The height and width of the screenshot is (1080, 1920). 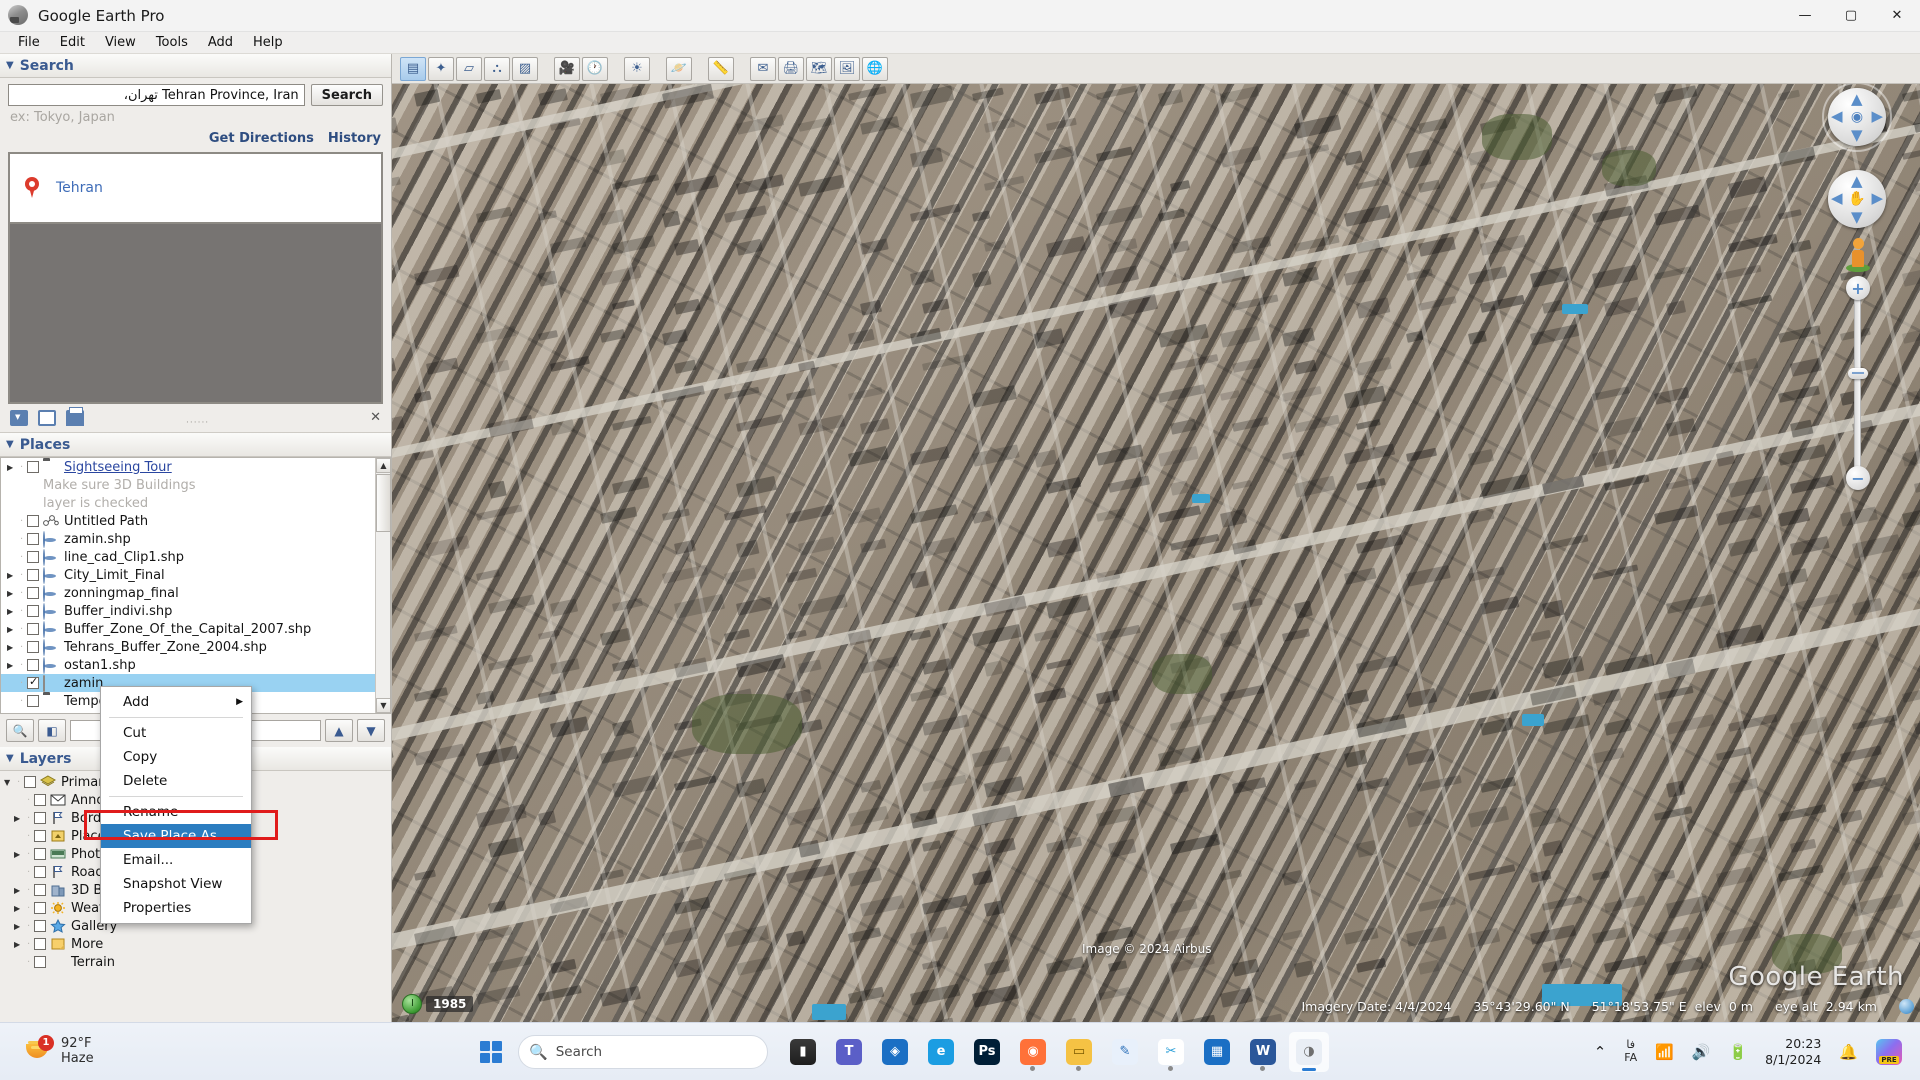 I want to click on scrollbar-thumb, so click(x=383, y=503).